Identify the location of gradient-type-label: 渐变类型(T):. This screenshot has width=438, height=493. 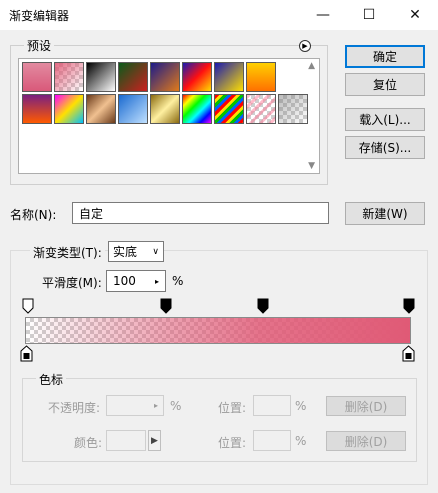
(67, 252).